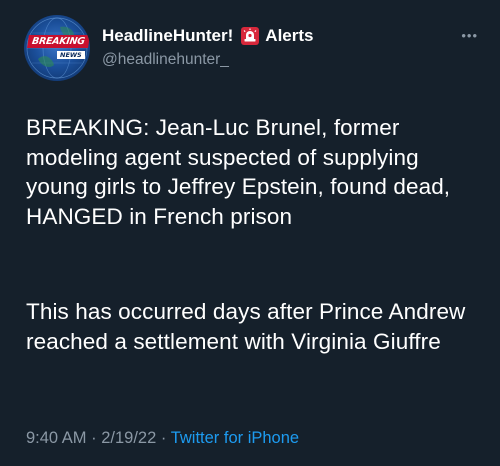 The image size is (500, 466). I want to click on author-name-row: HeadlineHunter! Alerts, so click(207, 36).